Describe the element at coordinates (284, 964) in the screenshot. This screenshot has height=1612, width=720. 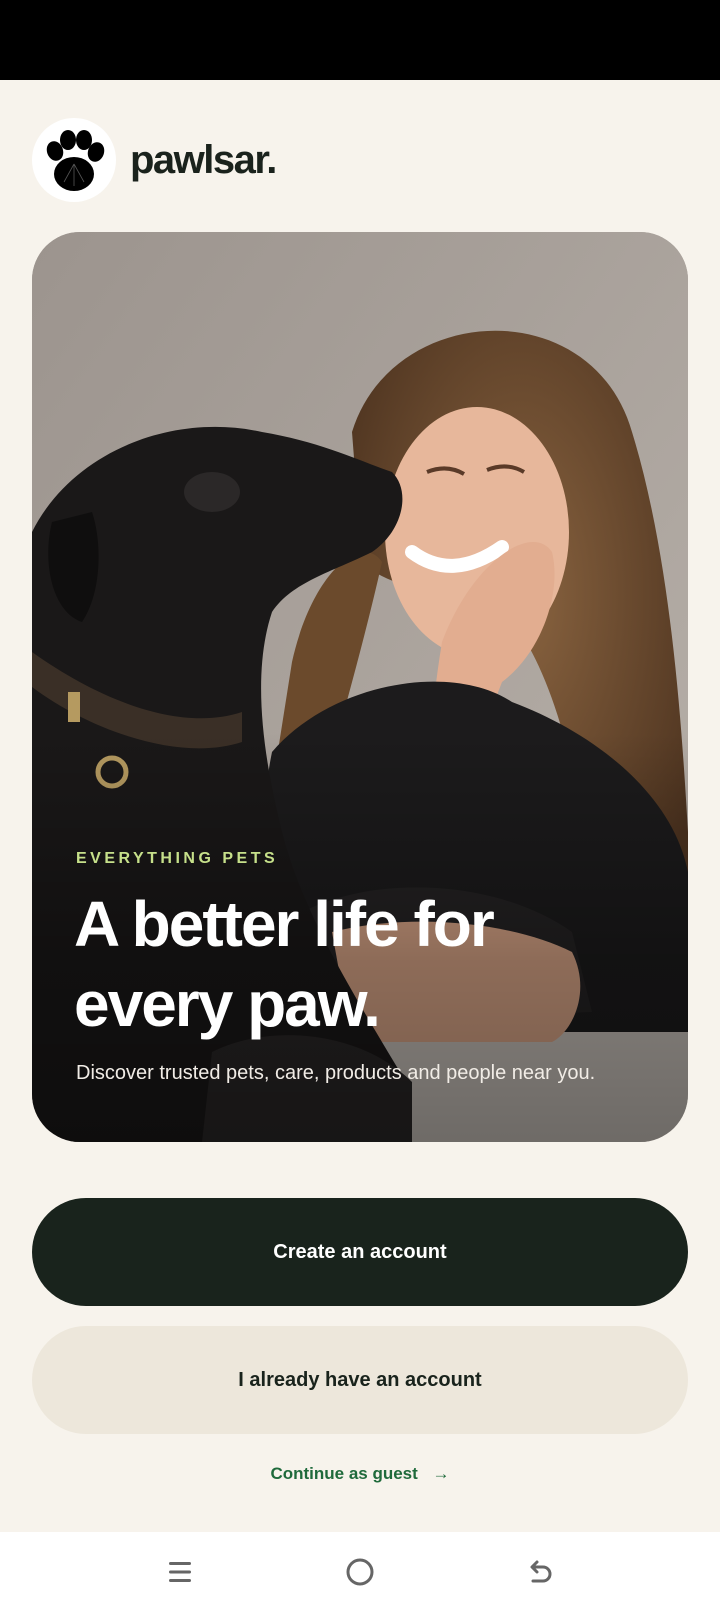
I see `hero-title: A better life for every paw.` at that location.